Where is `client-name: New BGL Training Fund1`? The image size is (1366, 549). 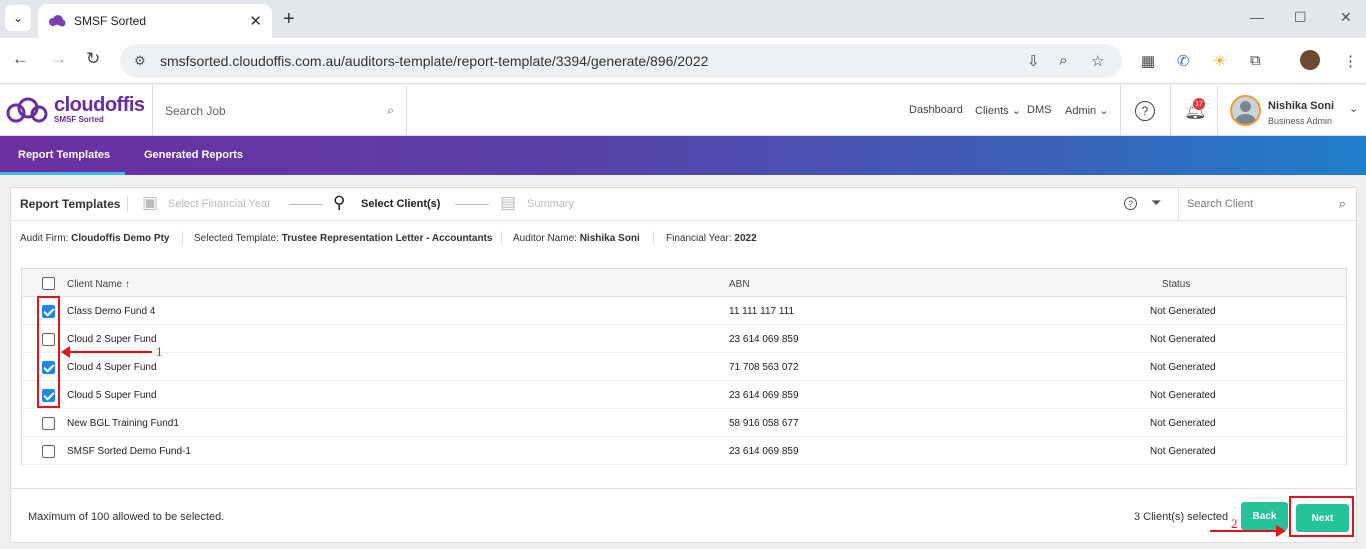 client-name: New BGL Training Fund1 is located at coordinates (123, 423).